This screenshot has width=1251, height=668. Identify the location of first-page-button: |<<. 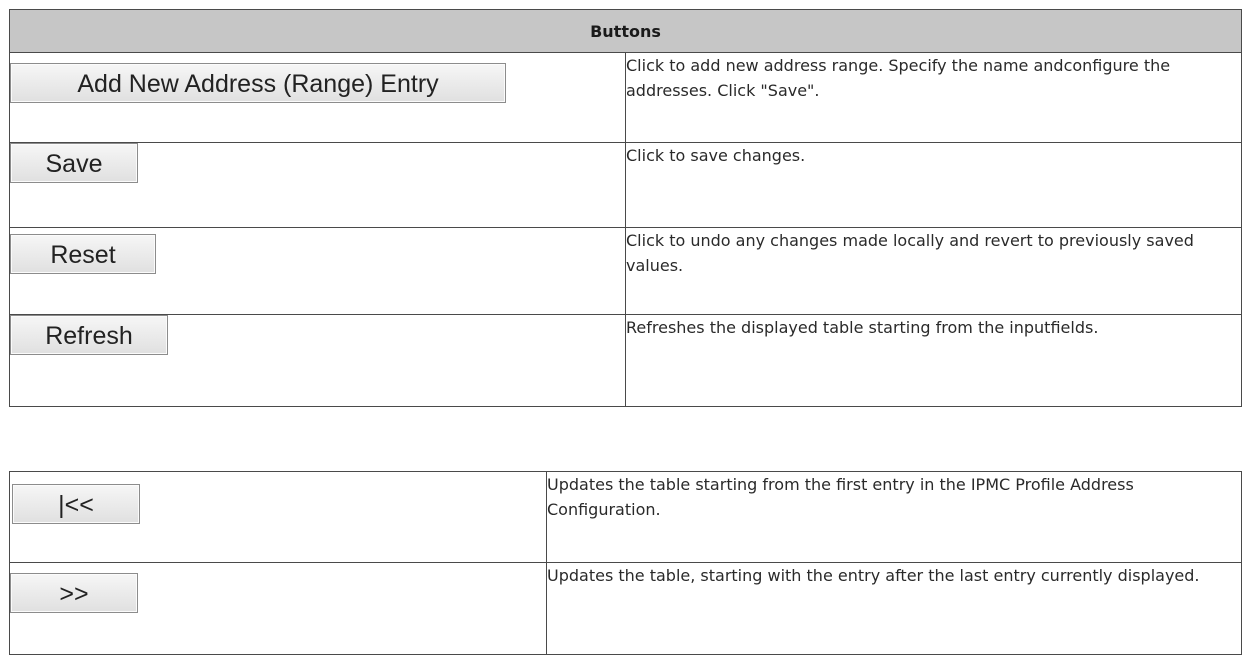
(76, 504).